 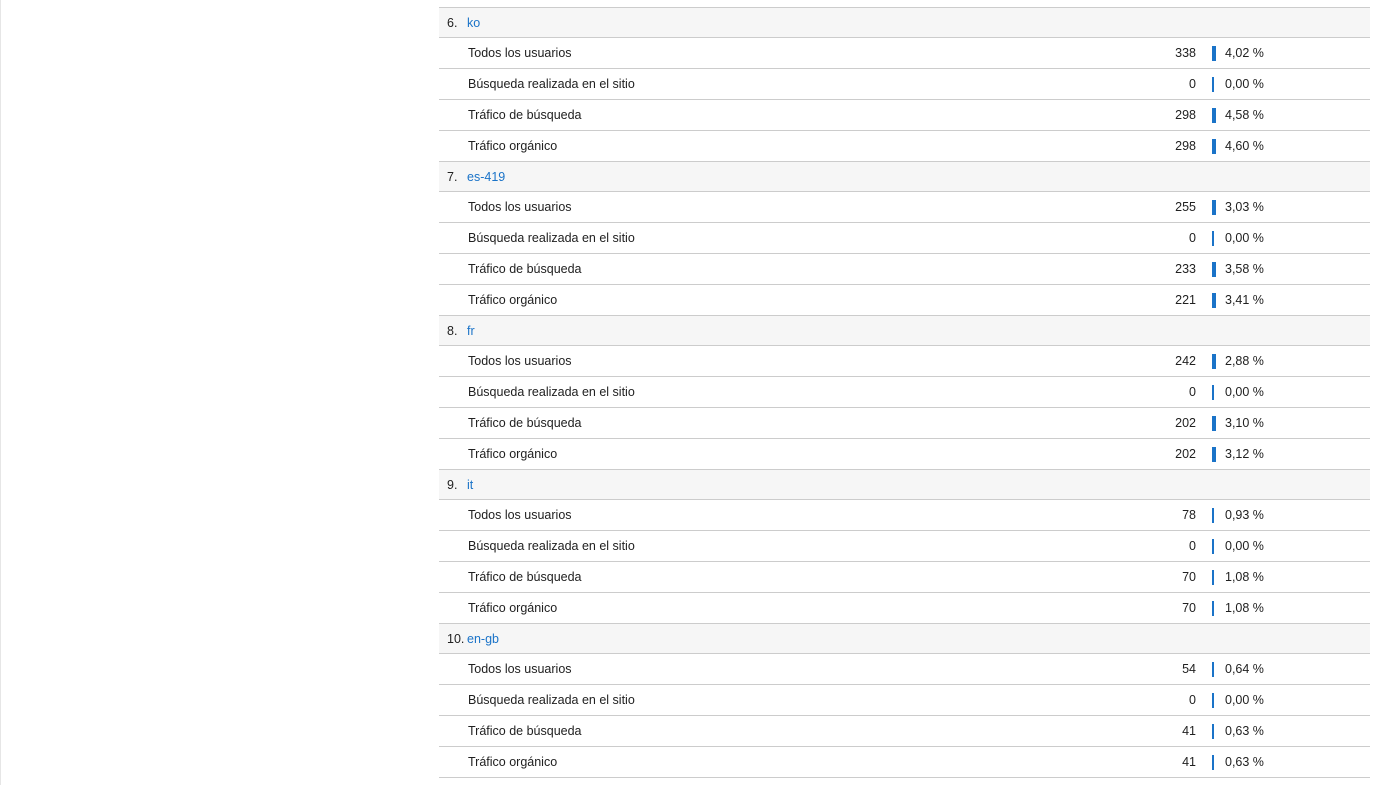 I want to click on group-header-row: 6. ko, so click(x=904, y=23).